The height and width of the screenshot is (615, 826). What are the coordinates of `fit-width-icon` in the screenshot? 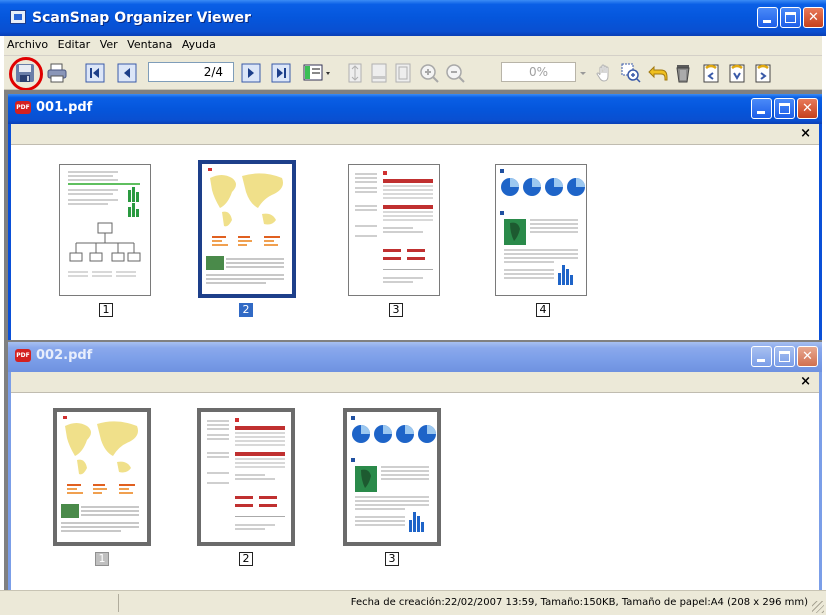 It's located at (379, 73).